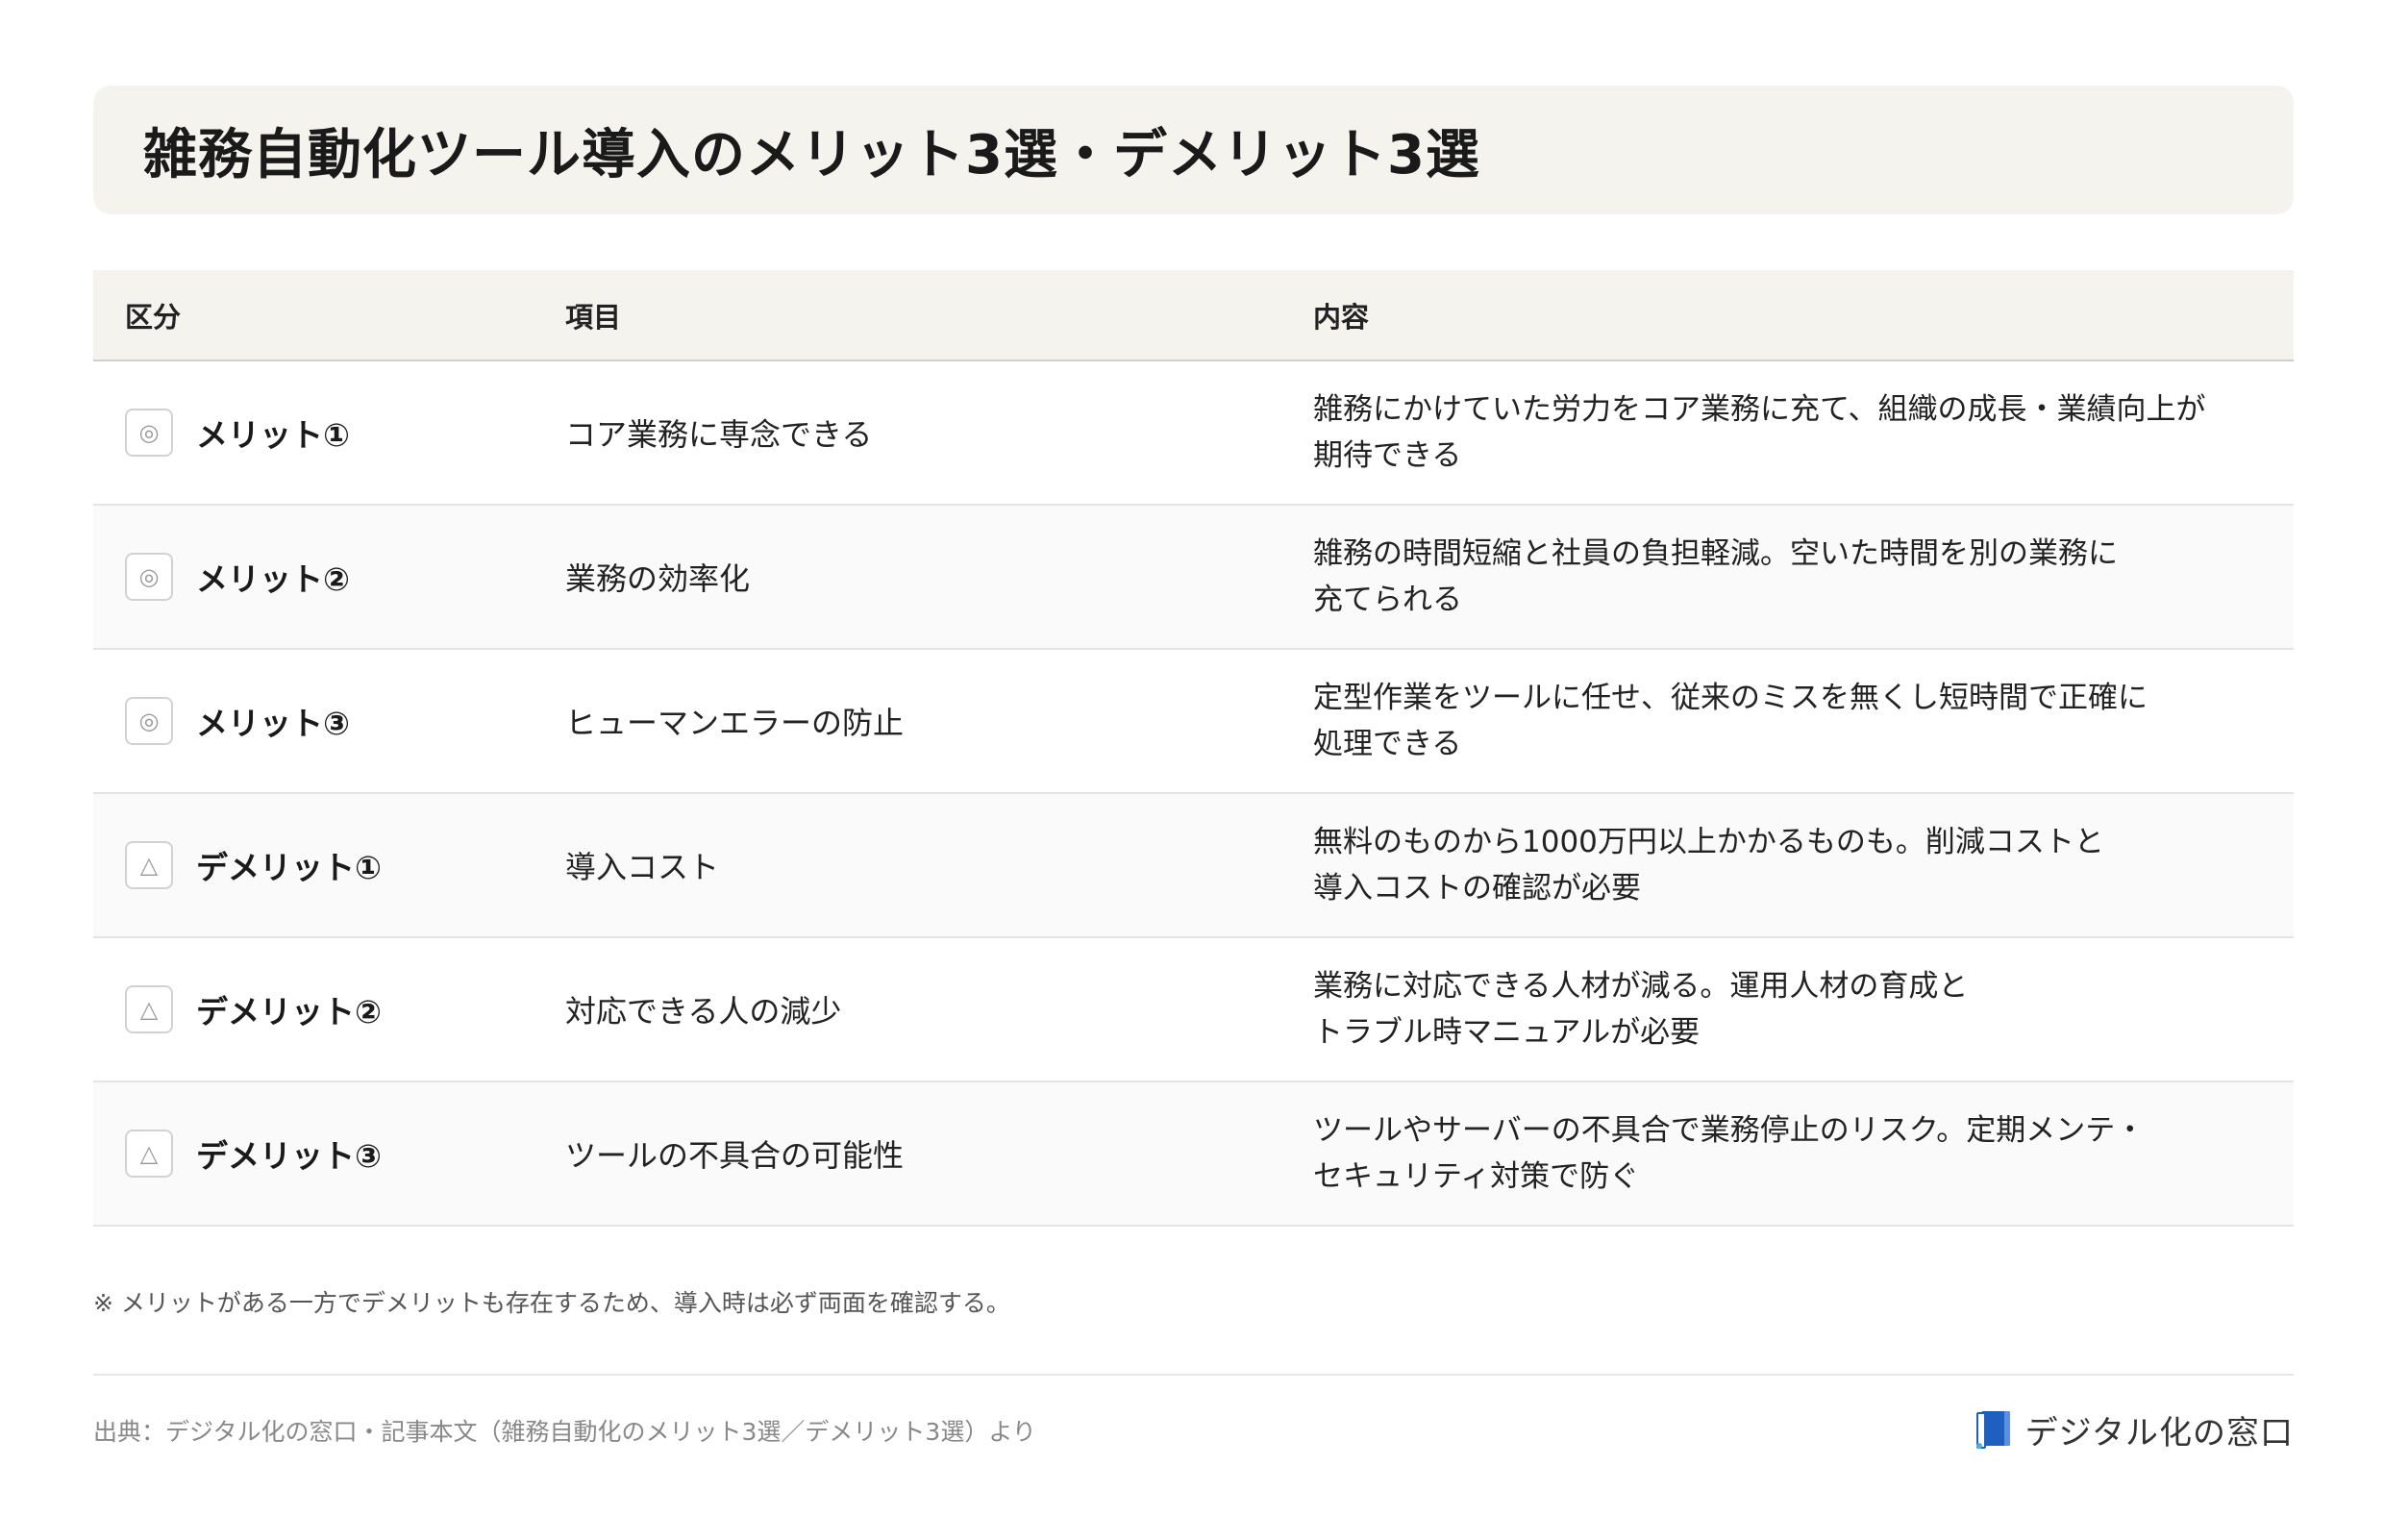 This screenshot has width=2384, height=1540. What do you see at coordinates (551, 1303) in the screenshot?
I see `footnote: ※ メリットがある一方でデメリットも存在するため、導入時は必ず両面を確認する。` at bounding box center [551, 1303].